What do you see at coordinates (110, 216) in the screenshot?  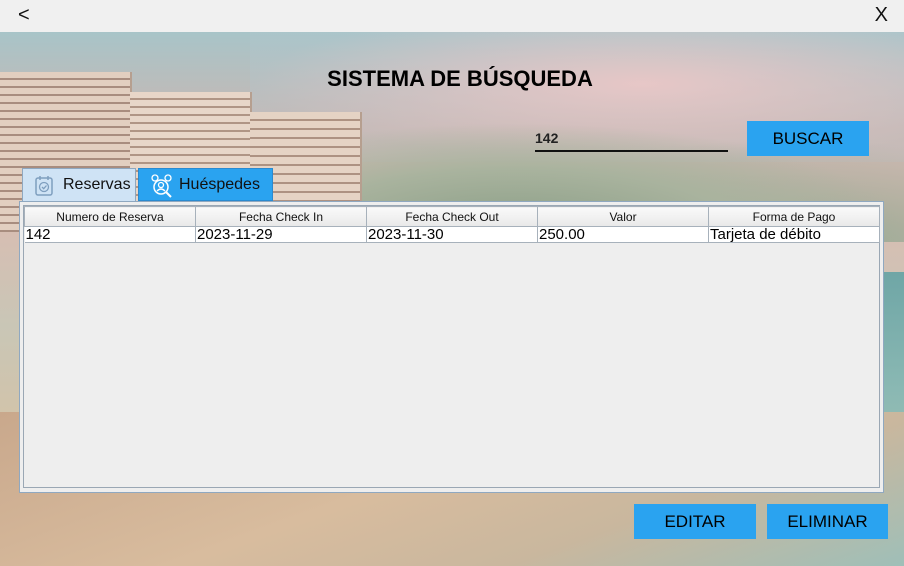 I see `column-header: Numero de Reserva` at bounding box center [110, 216].